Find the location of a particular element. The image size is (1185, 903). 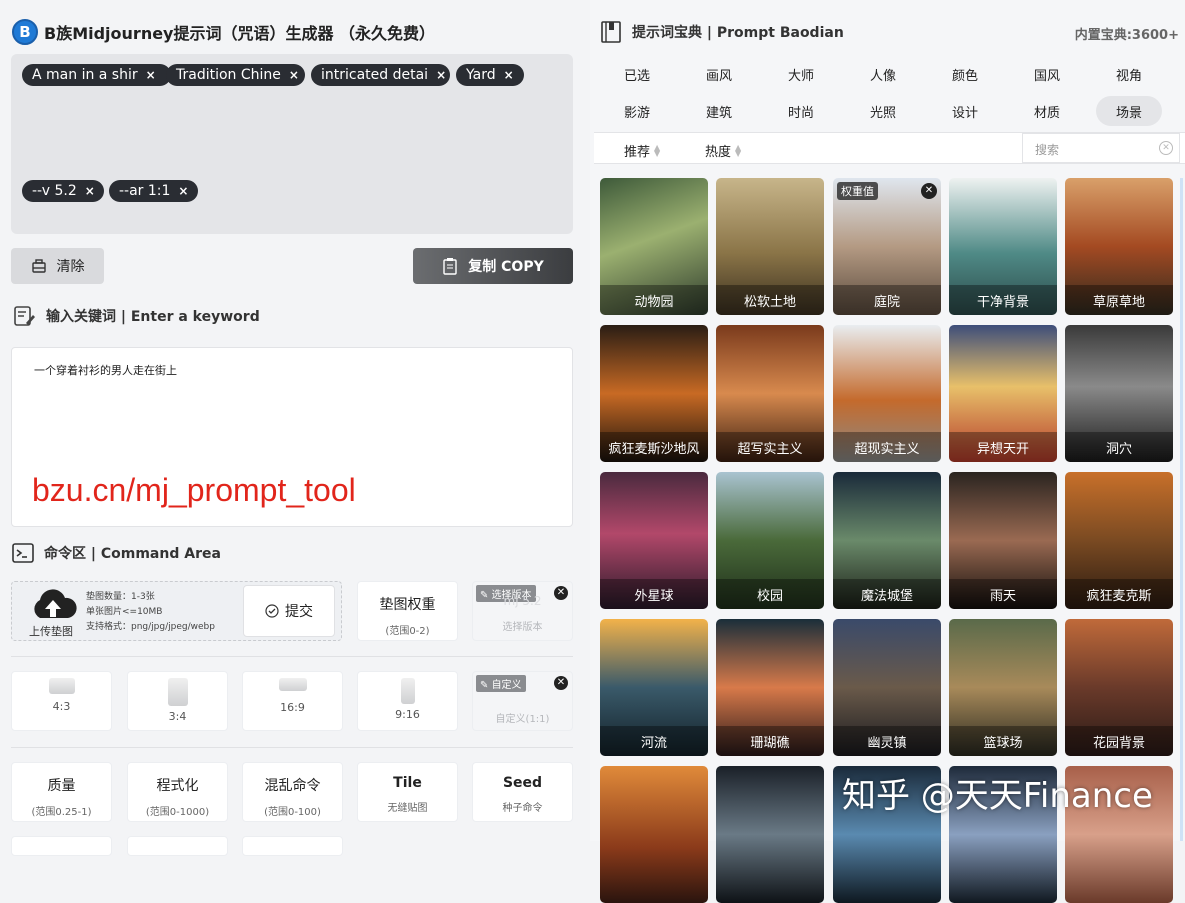

submit-button: 提交 is located at coordinates (289, 611).